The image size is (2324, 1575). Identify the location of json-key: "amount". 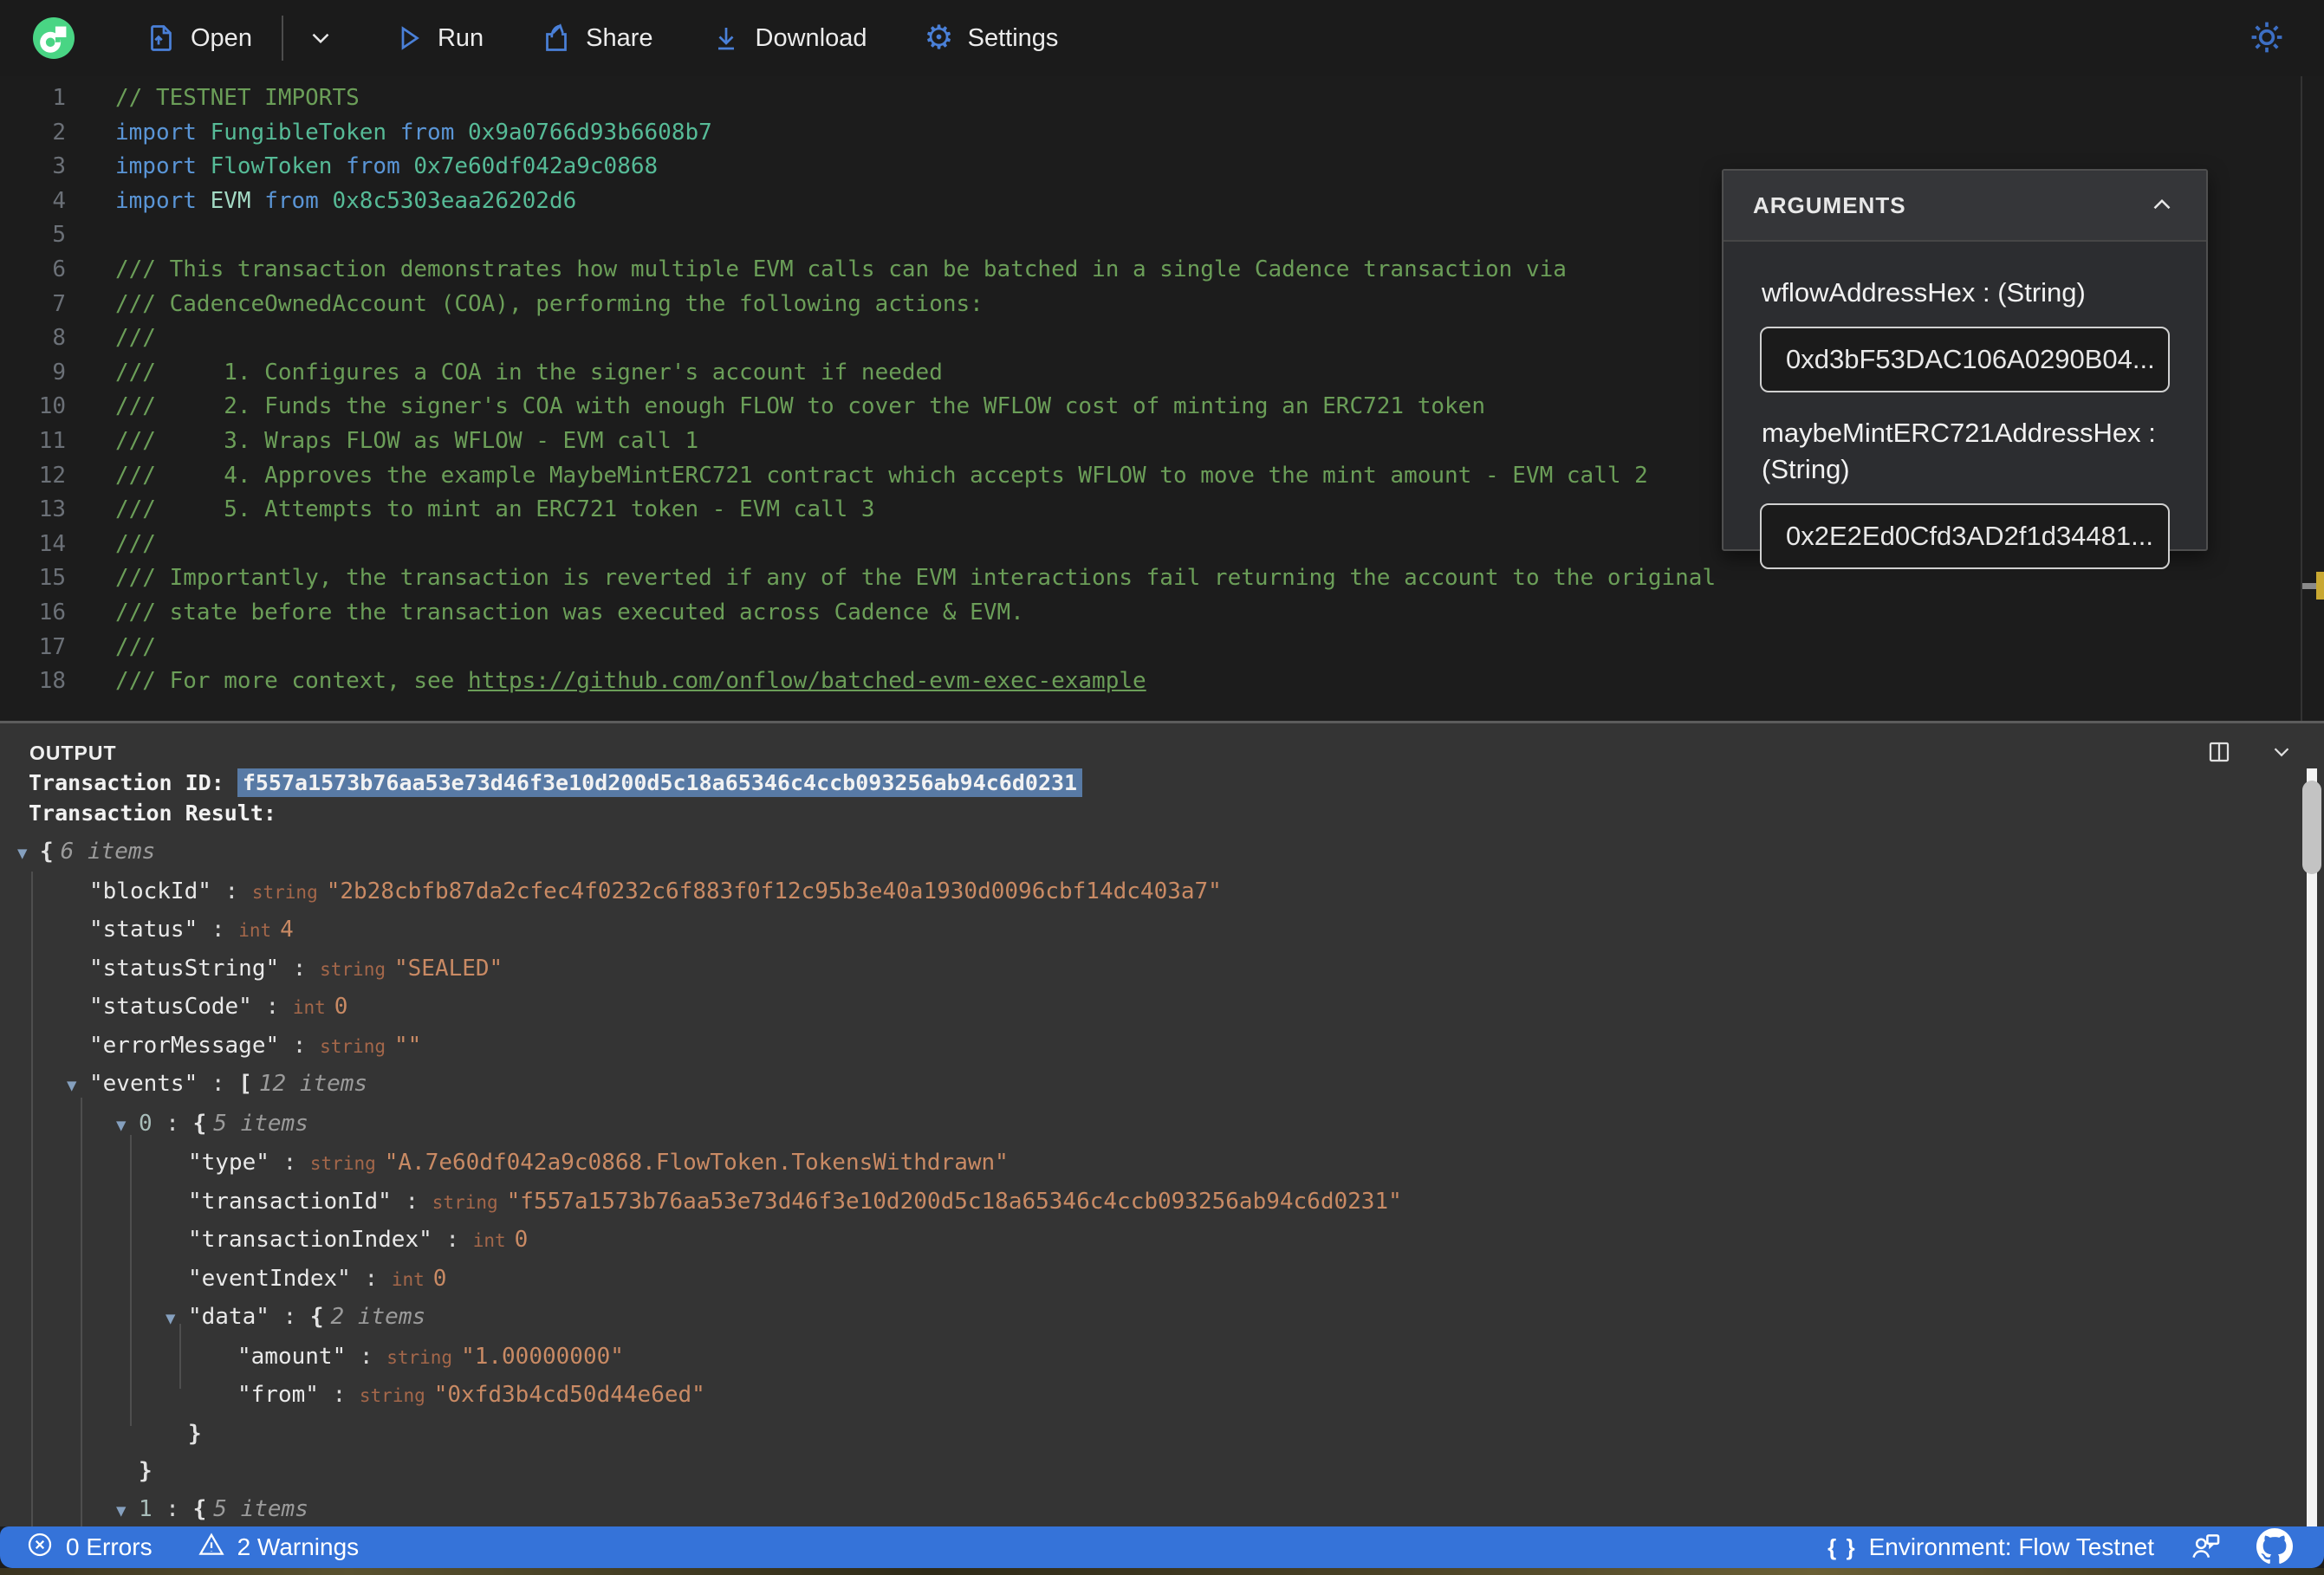
(292, 1356).